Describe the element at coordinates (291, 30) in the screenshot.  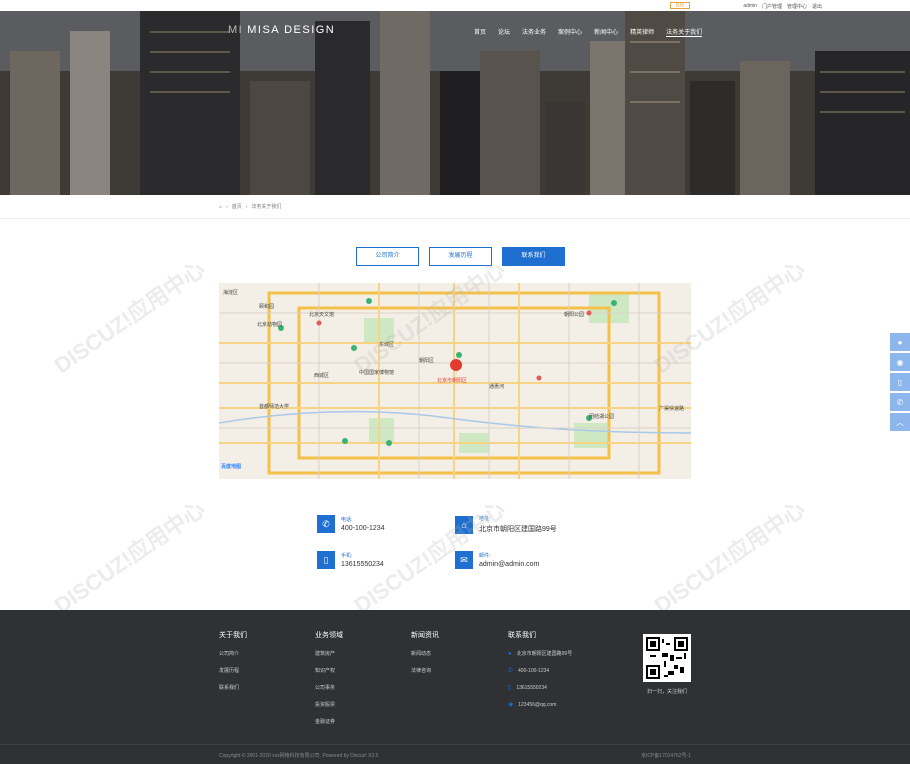
I see `logo-text: MISA DESIGN` at that location.